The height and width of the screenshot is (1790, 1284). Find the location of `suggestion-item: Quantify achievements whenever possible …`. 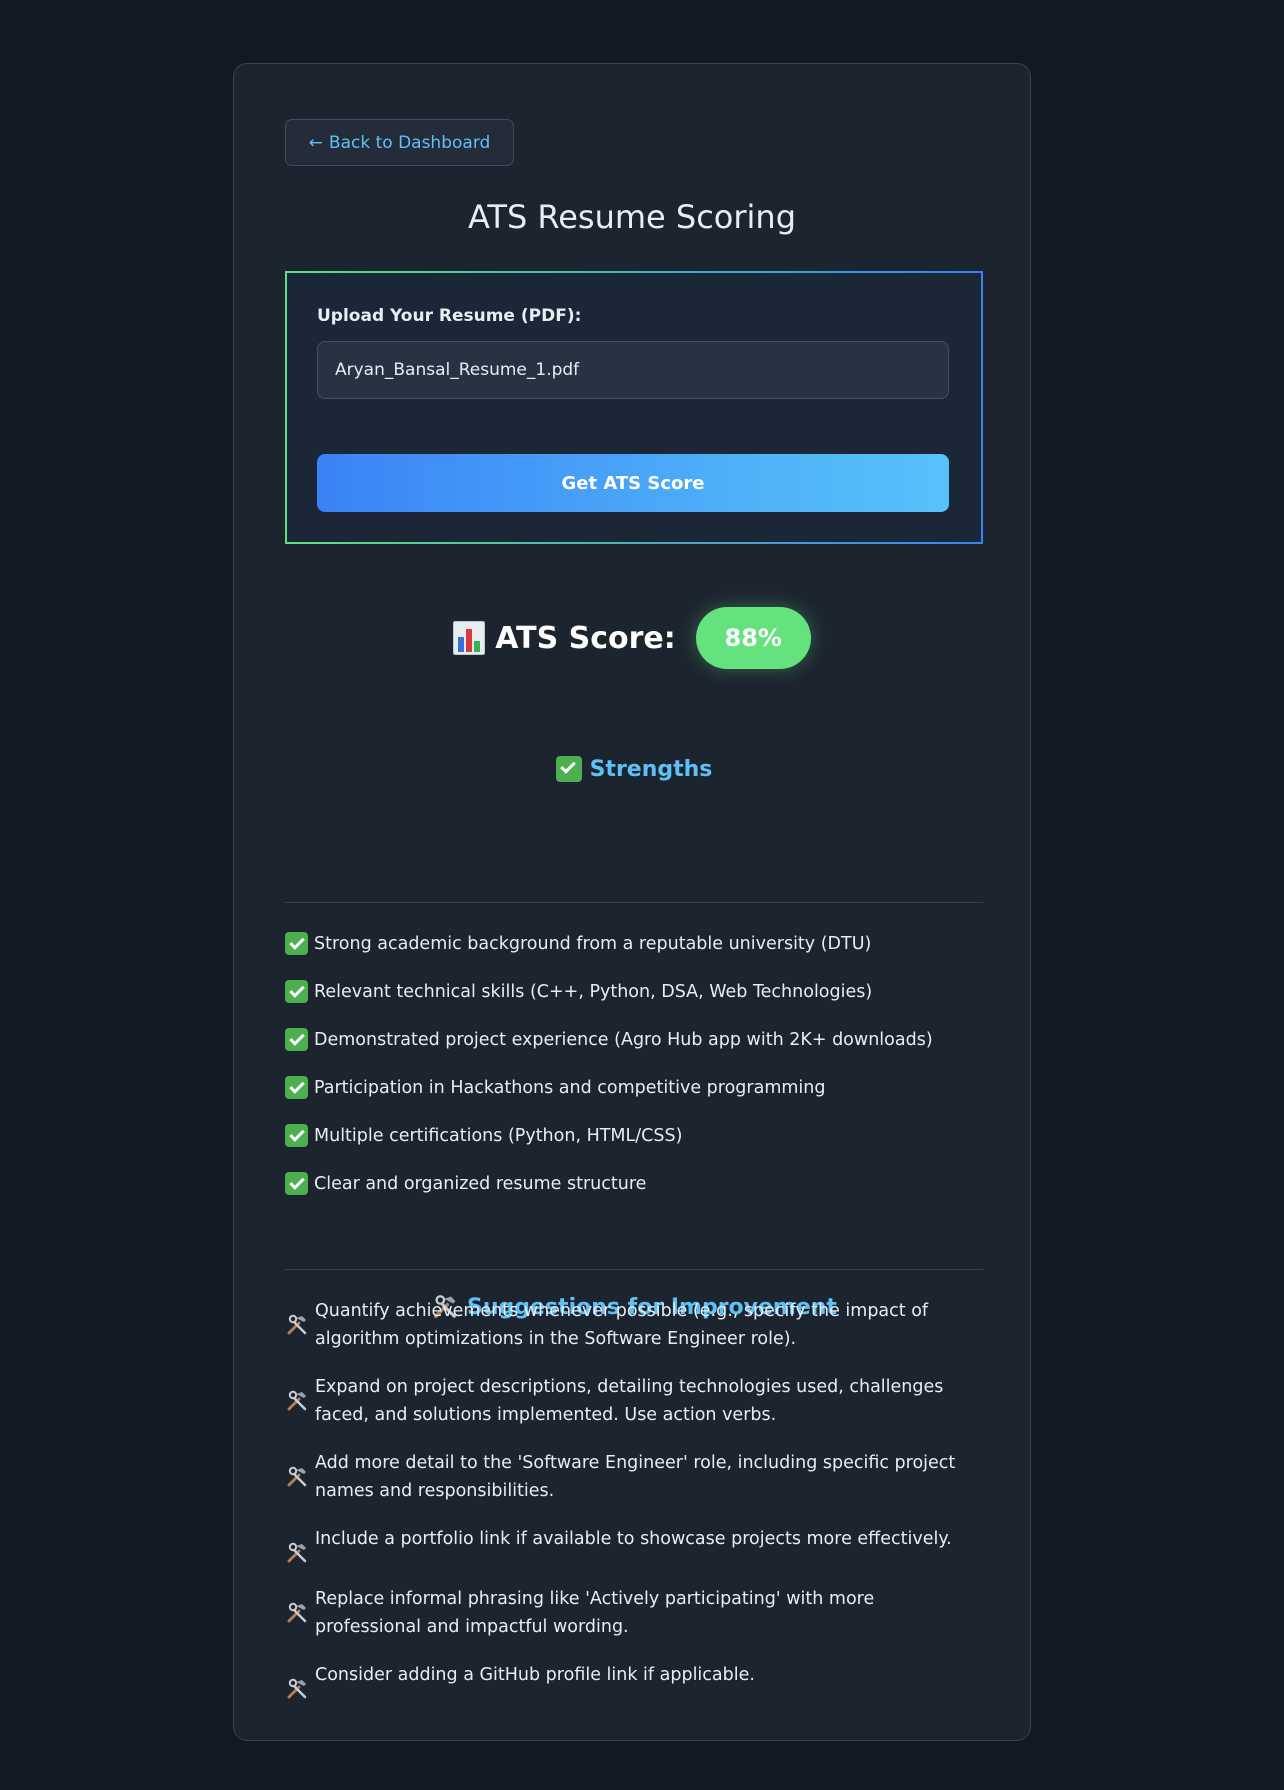

suggestion-item: Quantify achievements whenever possible … is located at coordinates (634, 1325).